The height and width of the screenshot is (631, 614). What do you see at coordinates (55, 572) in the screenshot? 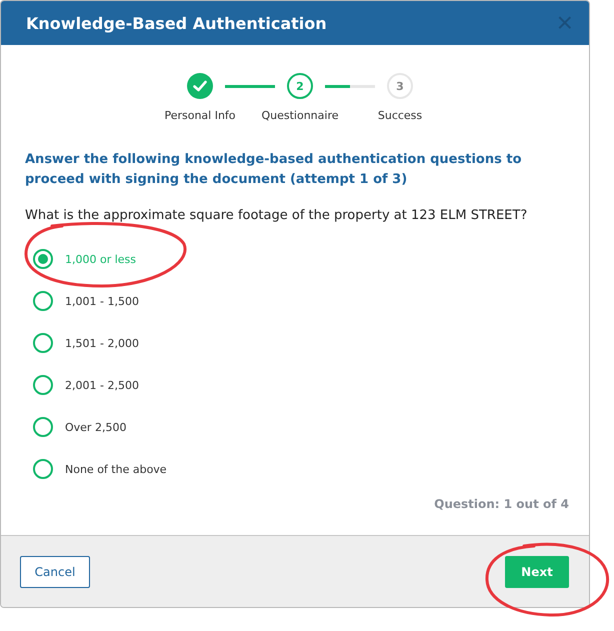
I see `cancel-button: Cancel` at bounding box center [55, 572].